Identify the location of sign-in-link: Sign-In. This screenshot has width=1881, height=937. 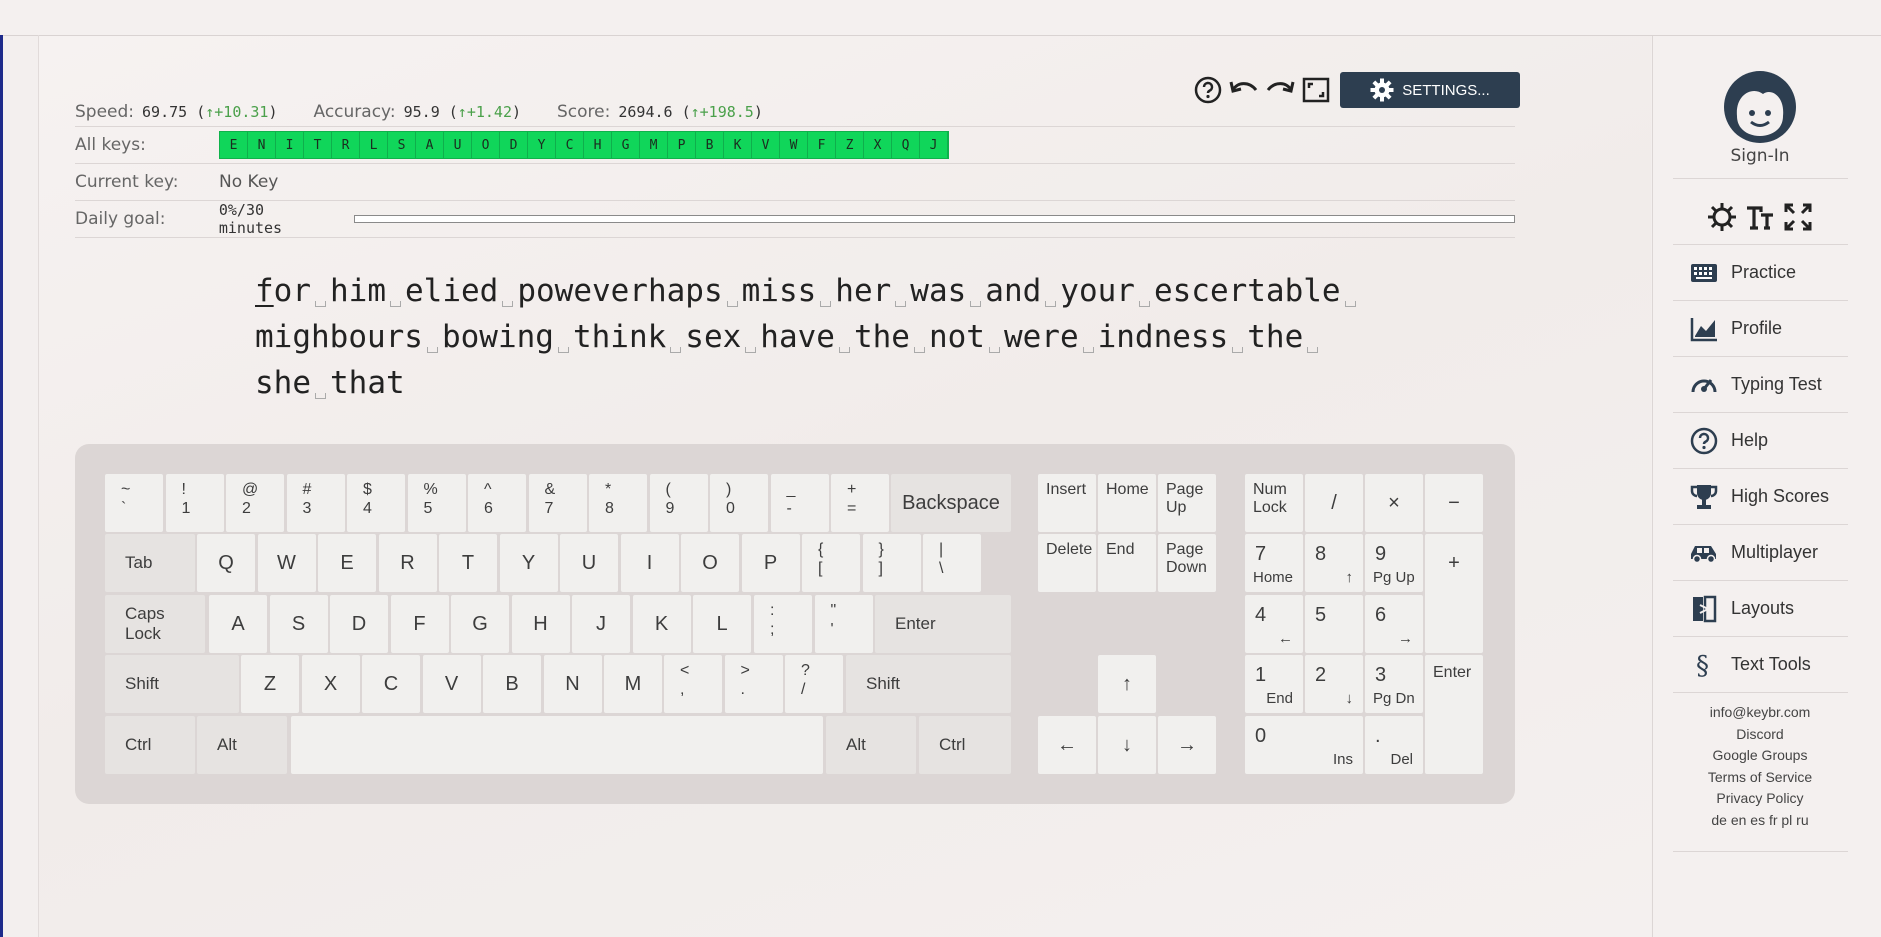
(1760, 156).